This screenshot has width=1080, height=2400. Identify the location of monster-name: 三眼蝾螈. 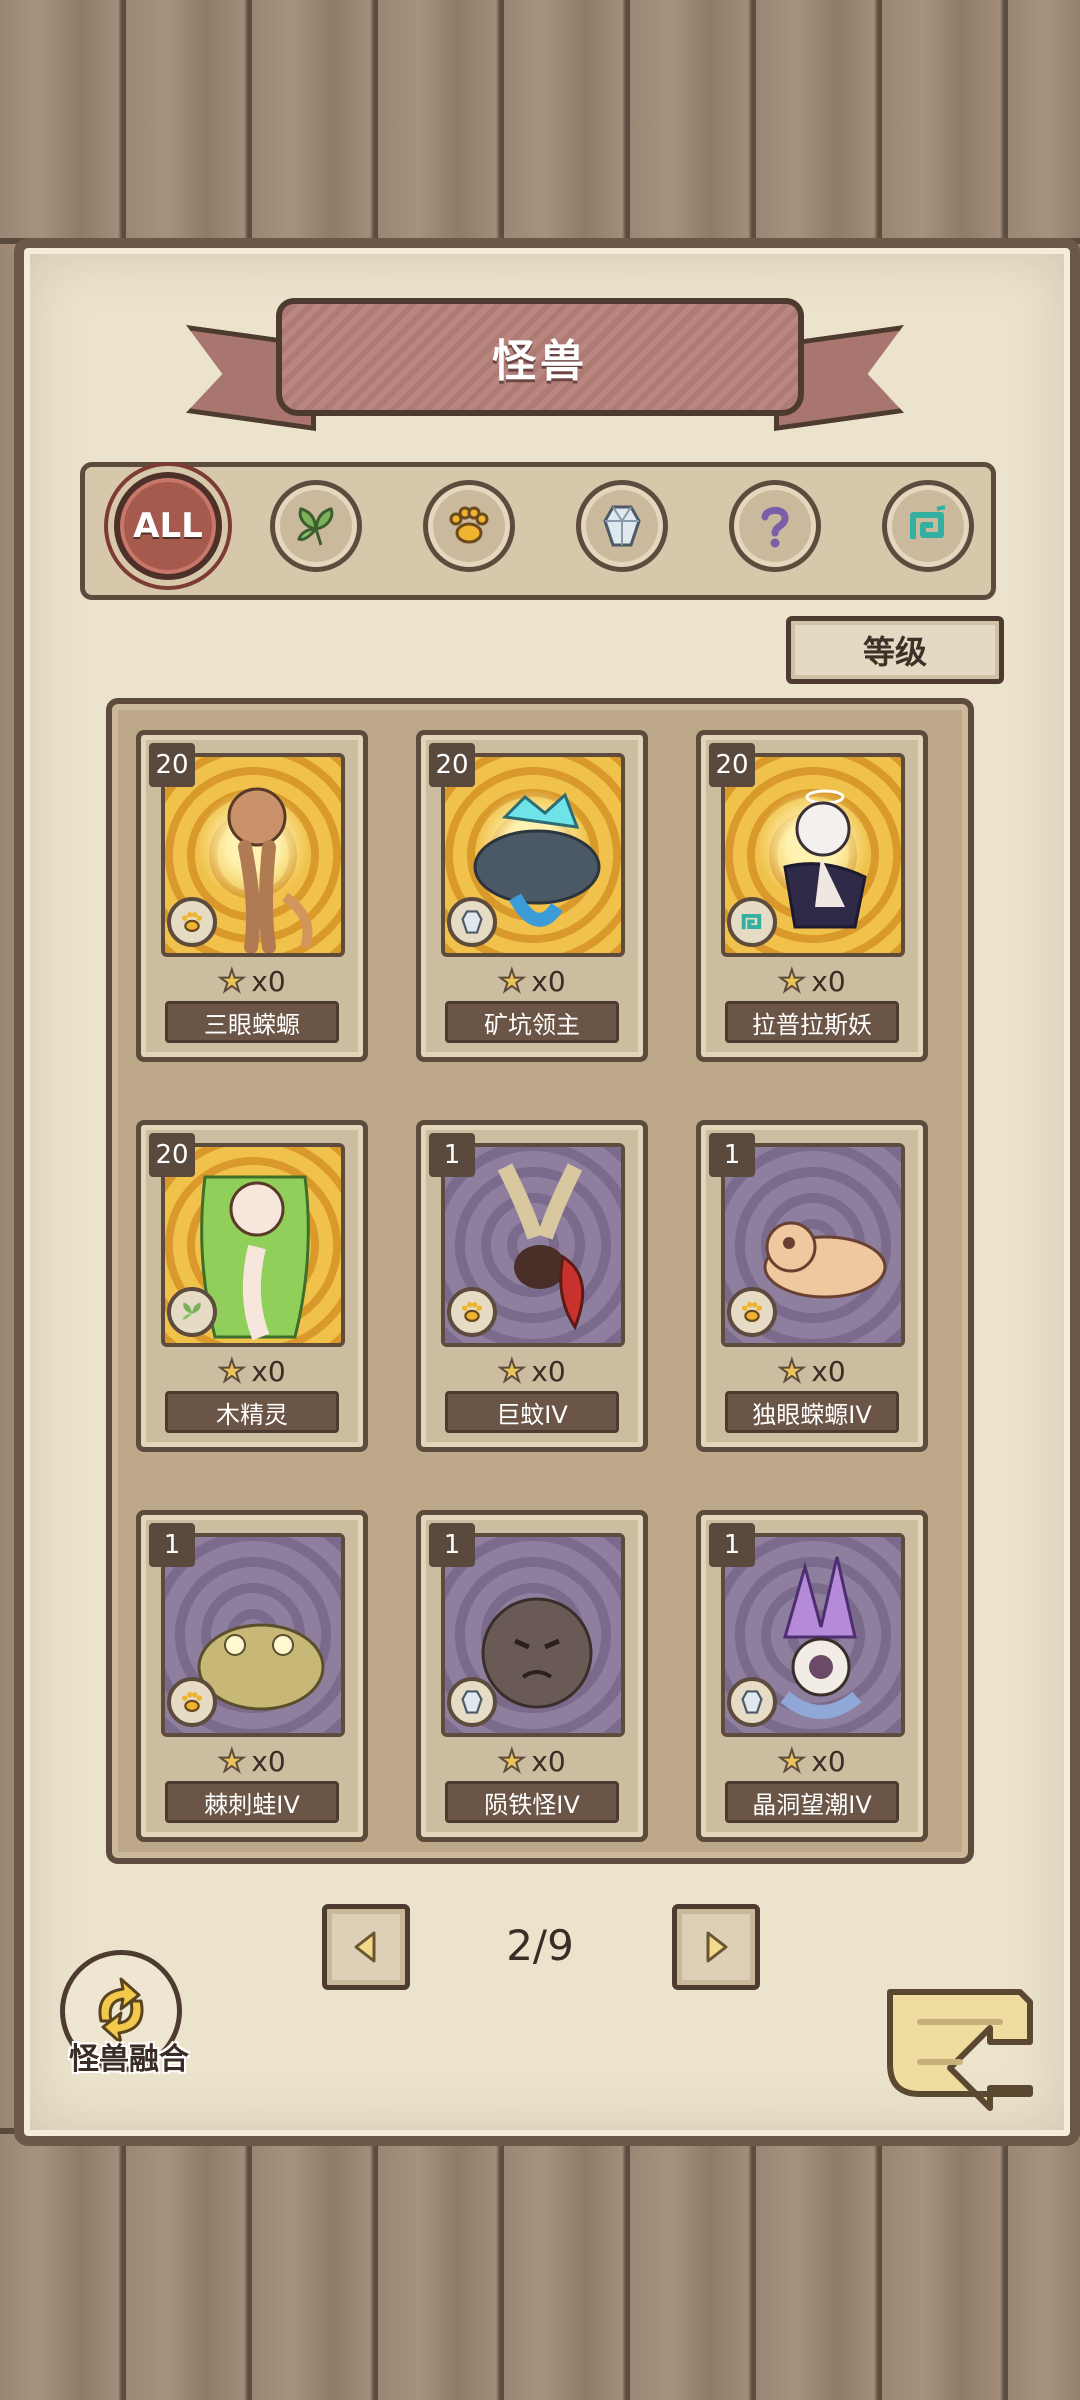
(252, 1022).